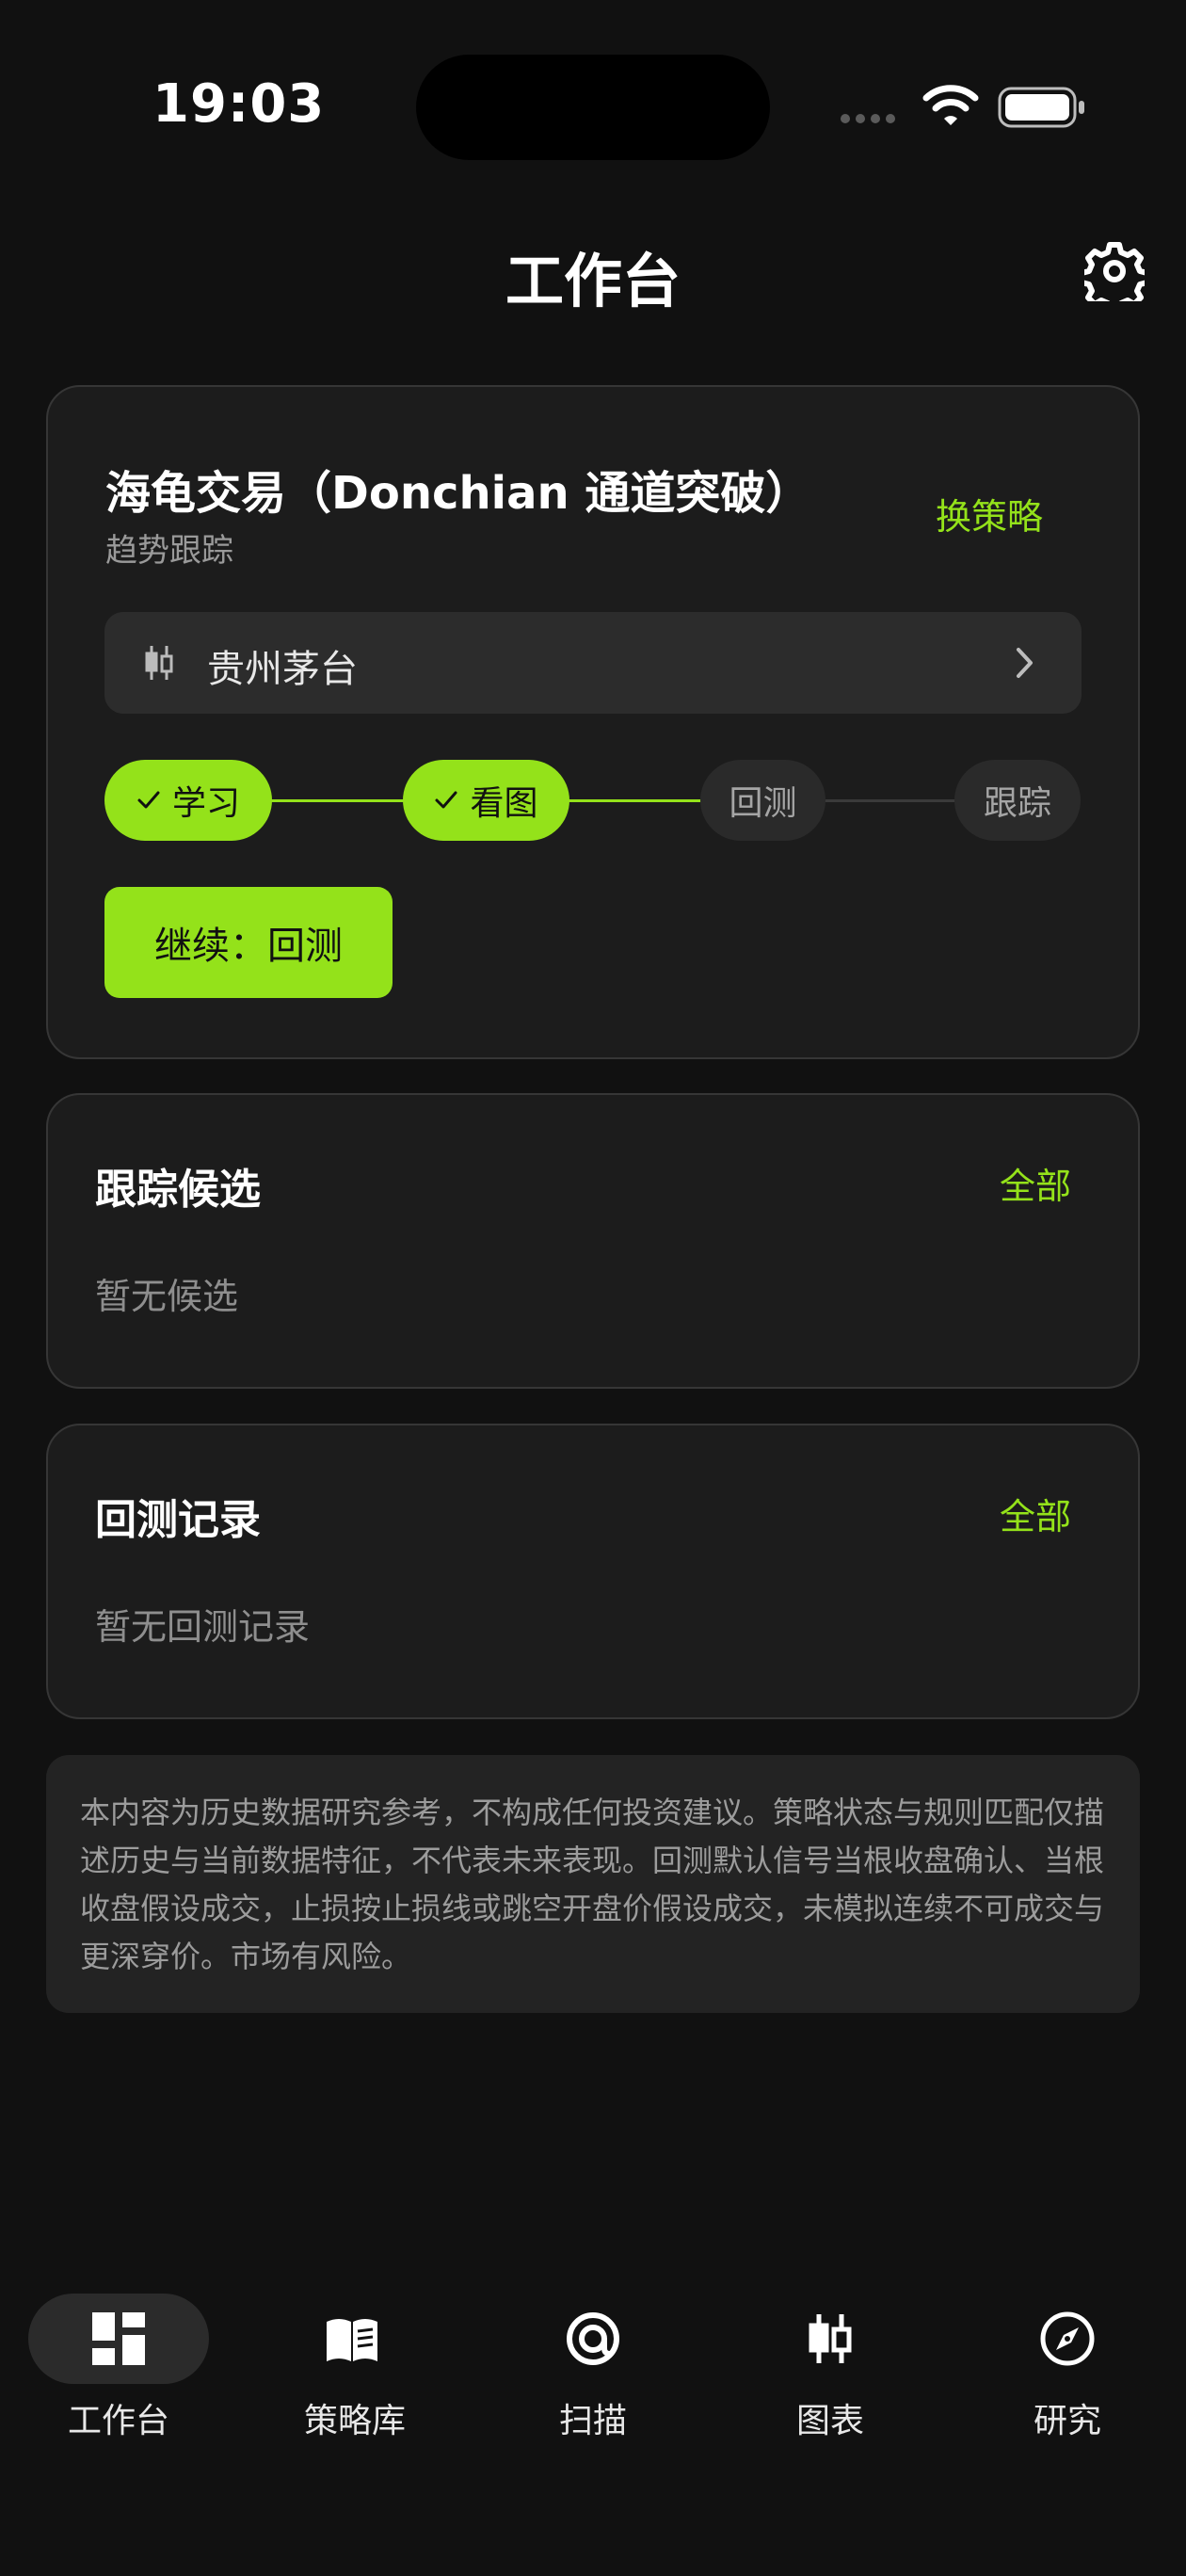 This screenshot has height=2576, width=1186. I want to click on stock-name: 贵州茅台, so click(282, 669).